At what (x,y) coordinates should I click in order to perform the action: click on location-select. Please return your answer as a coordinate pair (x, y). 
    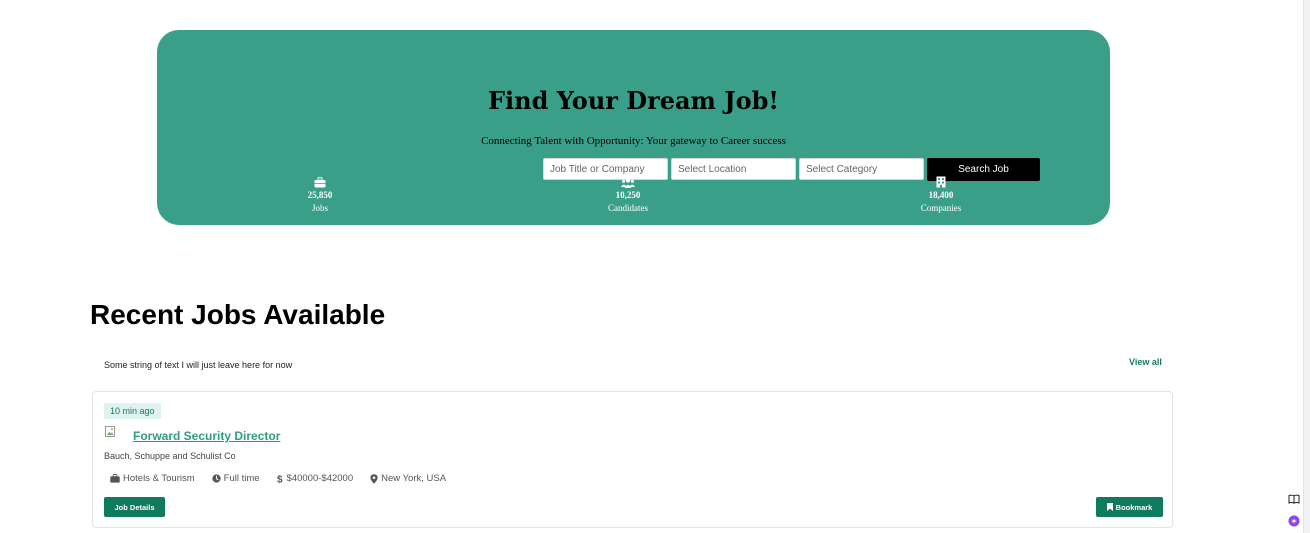
    Looking at the image, I should click on (733, 169).